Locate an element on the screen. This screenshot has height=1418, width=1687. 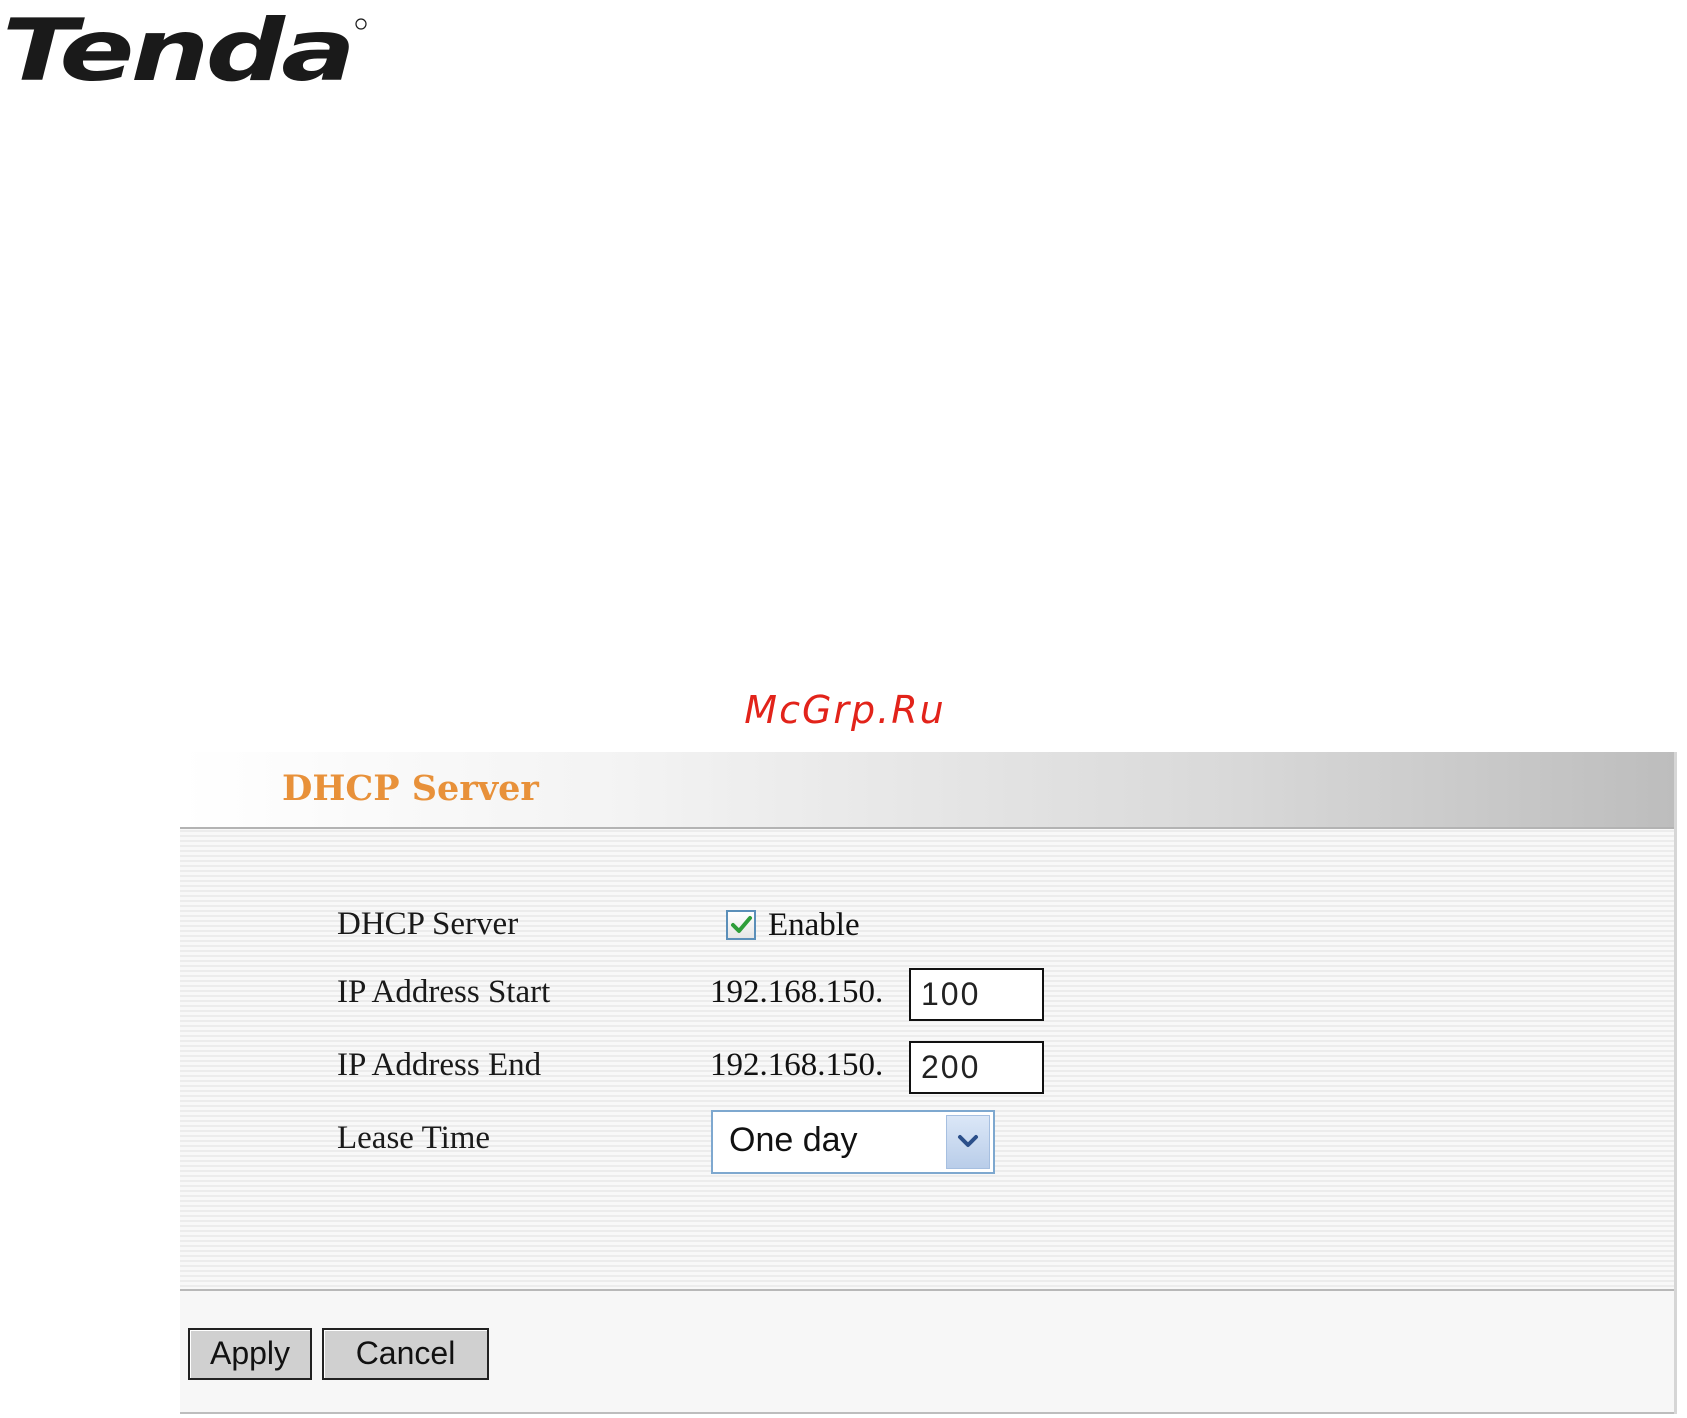
dropdown-arrow-button is located at coordinates (968, 1142).